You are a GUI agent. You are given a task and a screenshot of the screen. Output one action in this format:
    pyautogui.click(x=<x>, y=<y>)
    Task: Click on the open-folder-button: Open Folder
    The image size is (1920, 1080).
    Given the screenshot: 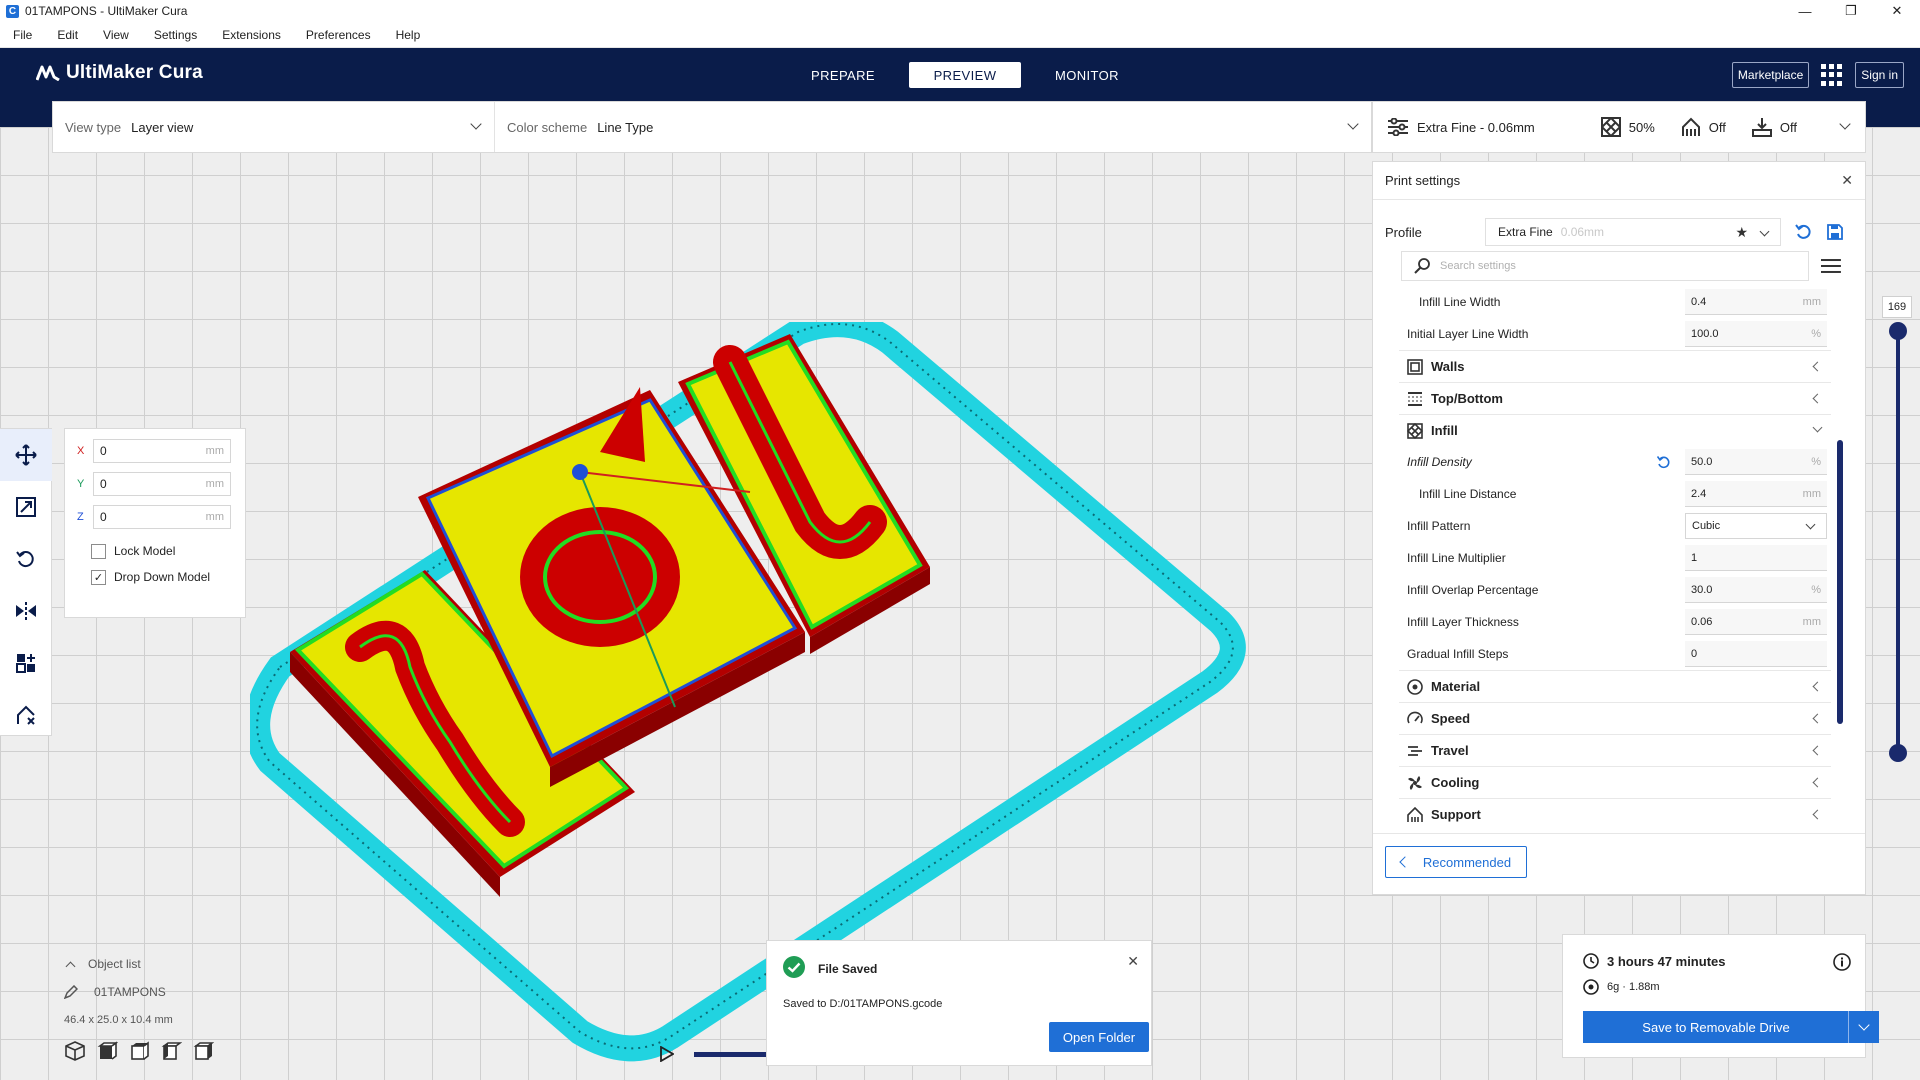 What is the action you would take?
    pyautogui.click(x=1099, y=1037)
    